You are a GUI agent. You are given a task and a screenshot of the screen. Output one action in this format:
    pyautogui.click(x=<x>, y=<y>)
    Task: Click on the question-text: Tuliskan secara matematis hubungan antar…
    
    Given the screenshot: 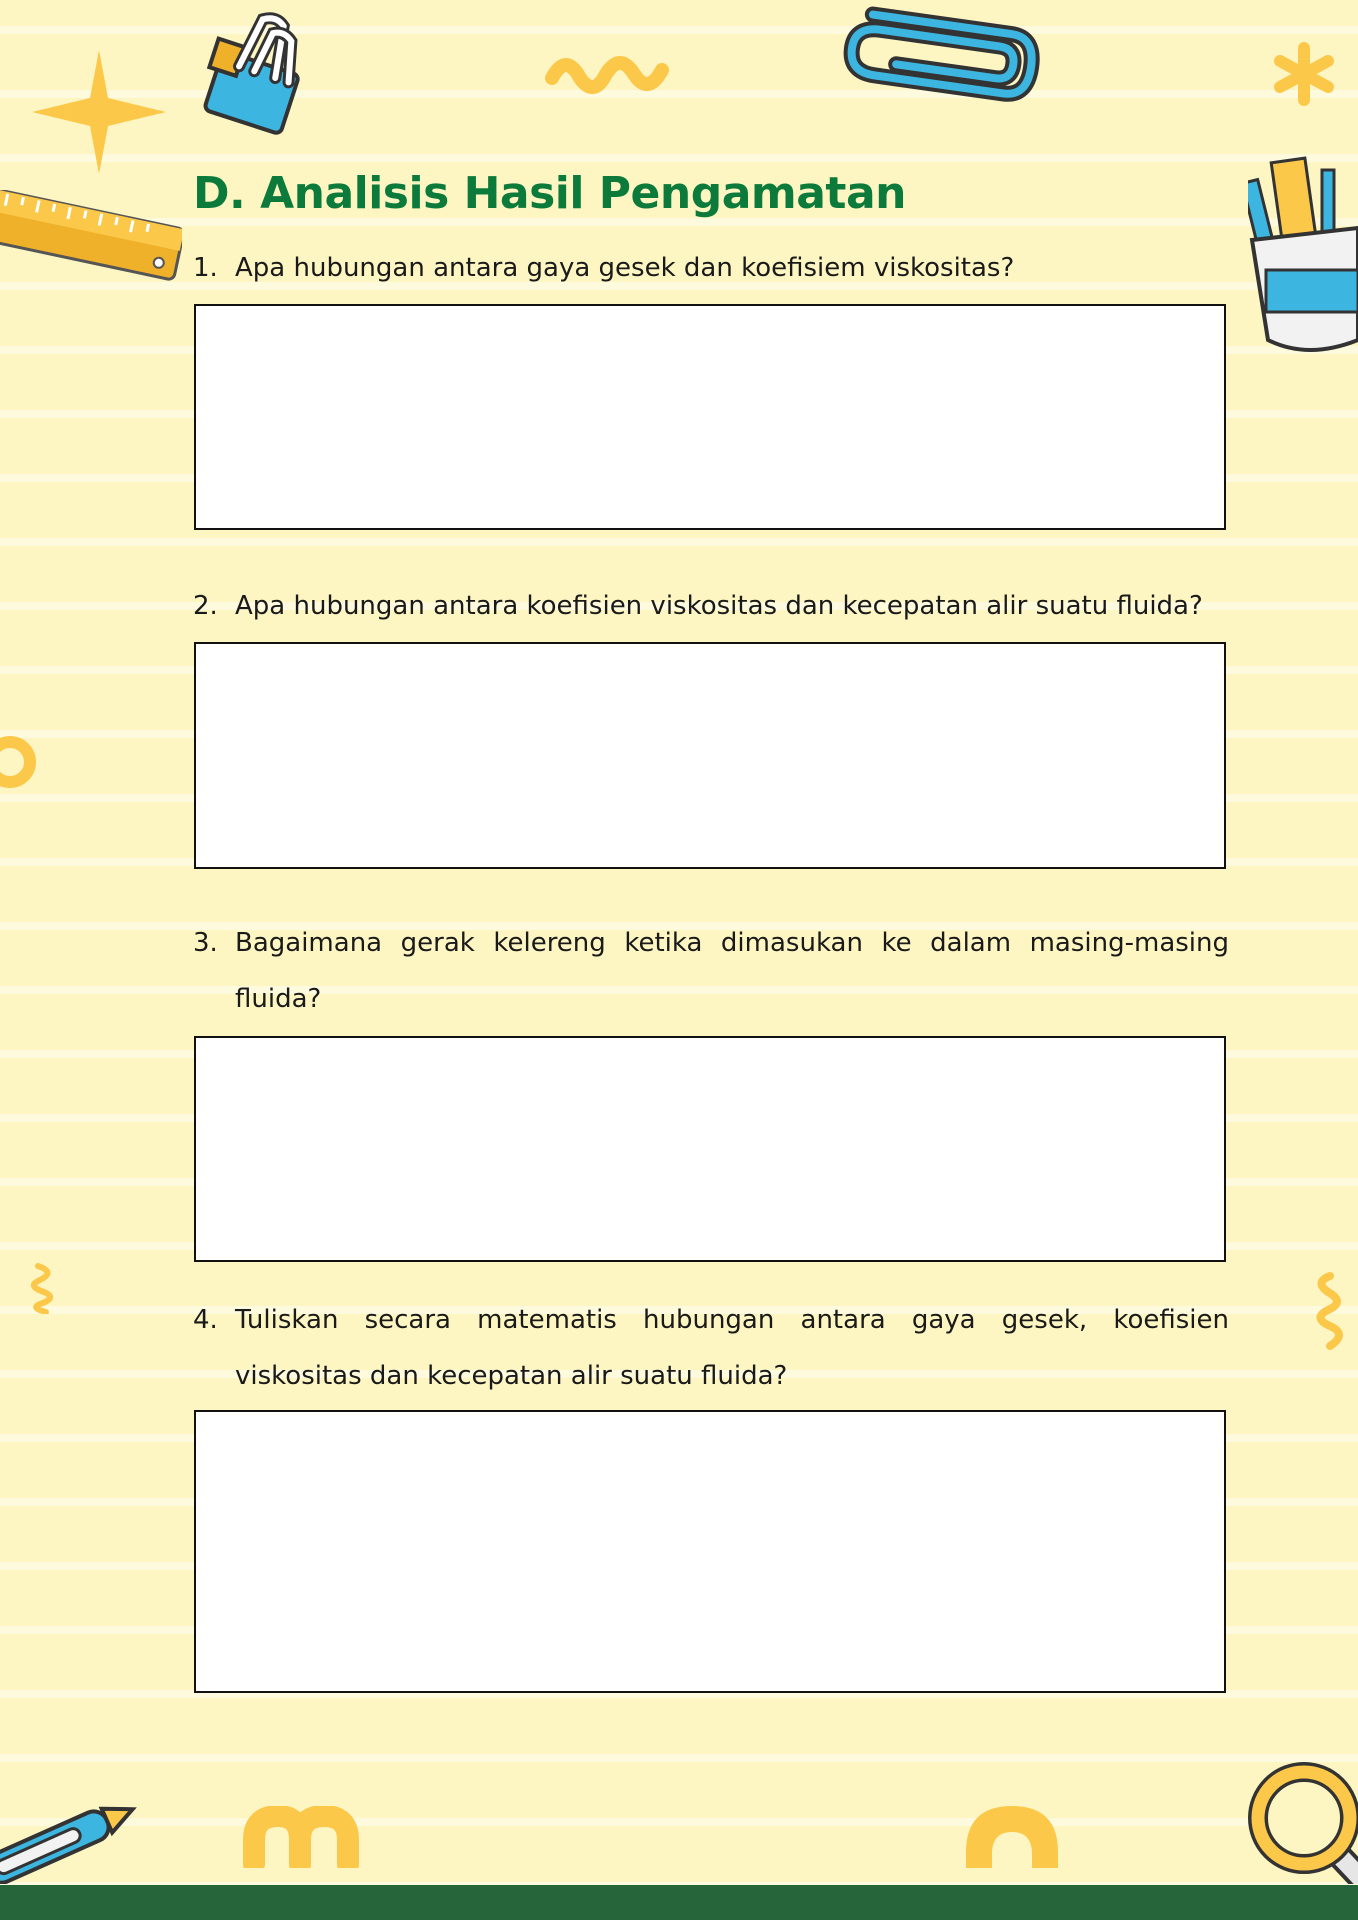 What is the action you would take?
    pyautogui.click(x=732, y=1348)
    